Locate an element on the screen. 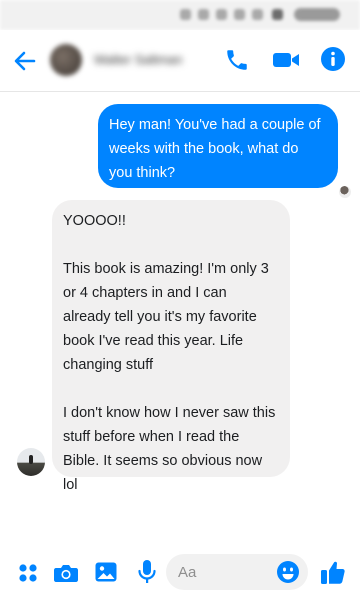 The image size is (360, 599). seen-indicator-avatar is located at coordinates (345, 192).